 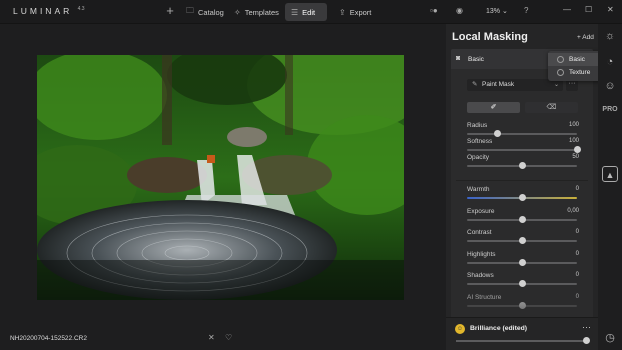 I want to click on mask-type-select: ✎ Paint Mask ⌄, so click(x=515, y=85).